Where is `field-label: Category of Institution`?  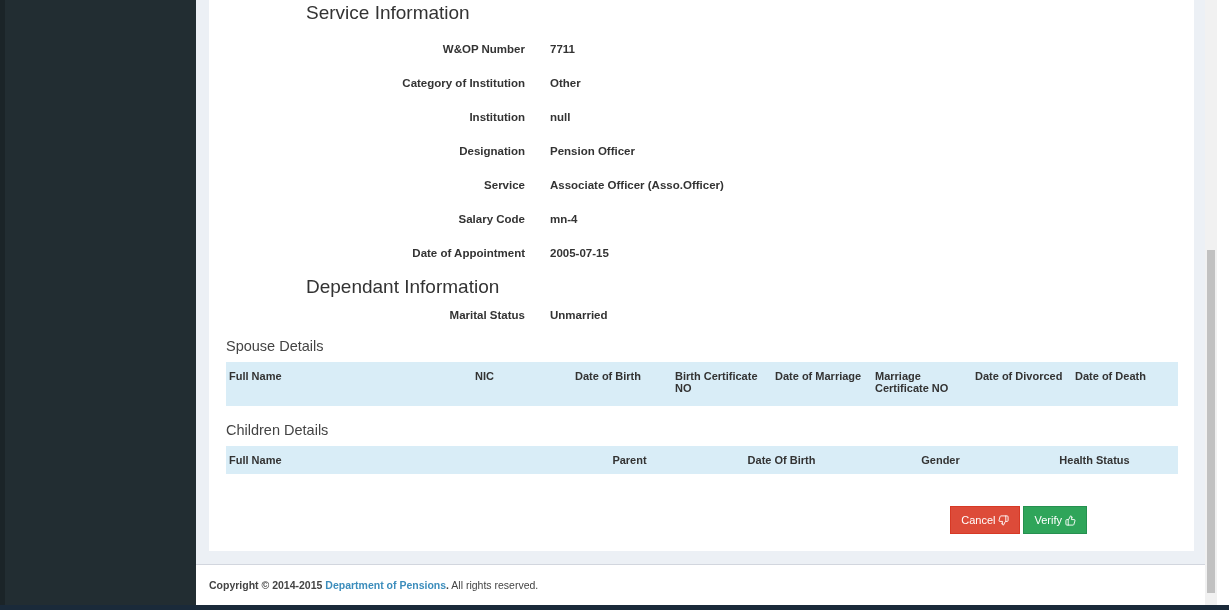
field-label: Category of Institution is located at coordinates (463, 83).